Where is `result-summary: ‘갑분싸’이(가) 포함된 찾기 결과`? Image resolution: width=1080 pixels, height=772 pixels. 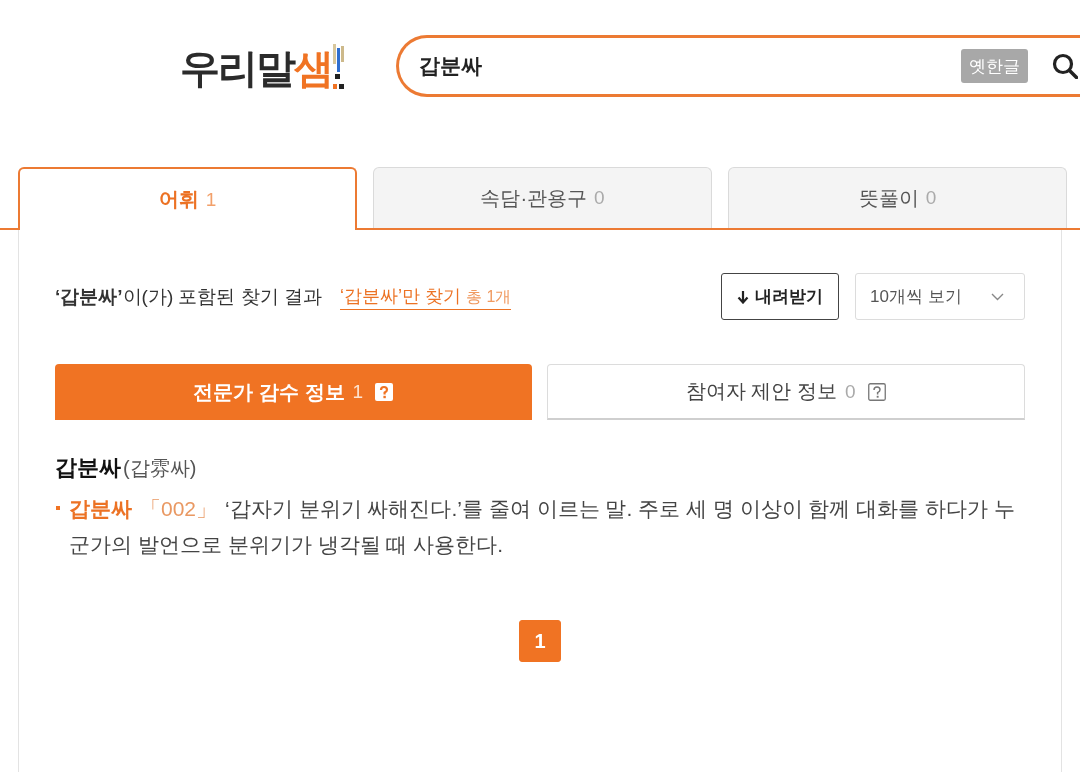
result-summary: ‘갑분싸’이(가) 포함된 찾기 결과 is located at coordinates (189, 296).